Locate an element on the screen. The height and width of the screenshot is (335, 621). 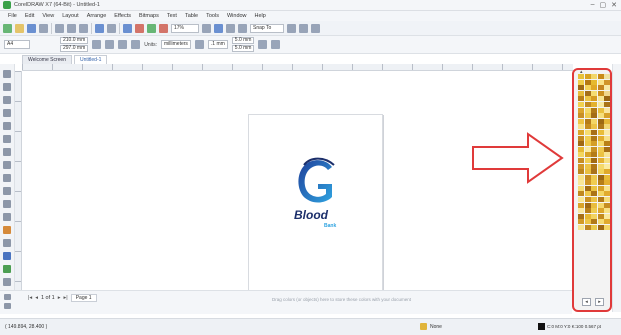
drop-shadow-icon is located at coordinates (7, 230).